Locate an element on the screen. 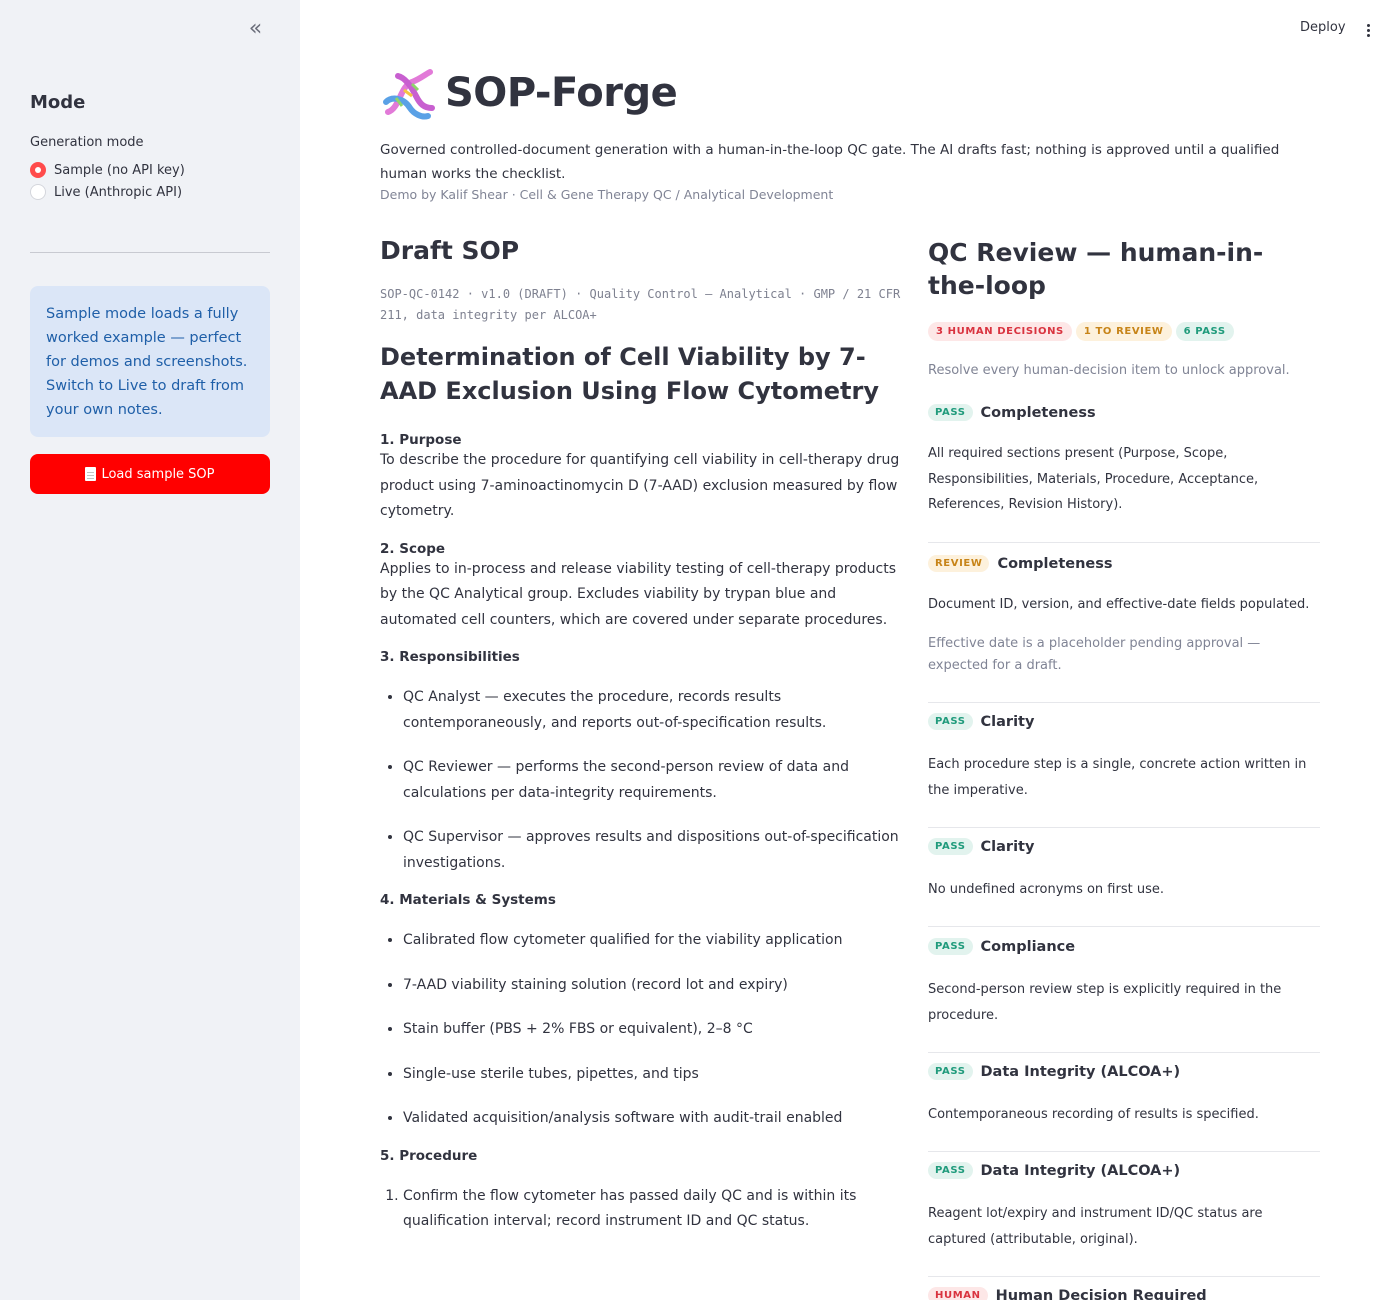 The image size is (1400, 1300). pass-pill: 6 PASS is located at coordinates (1204, 331).